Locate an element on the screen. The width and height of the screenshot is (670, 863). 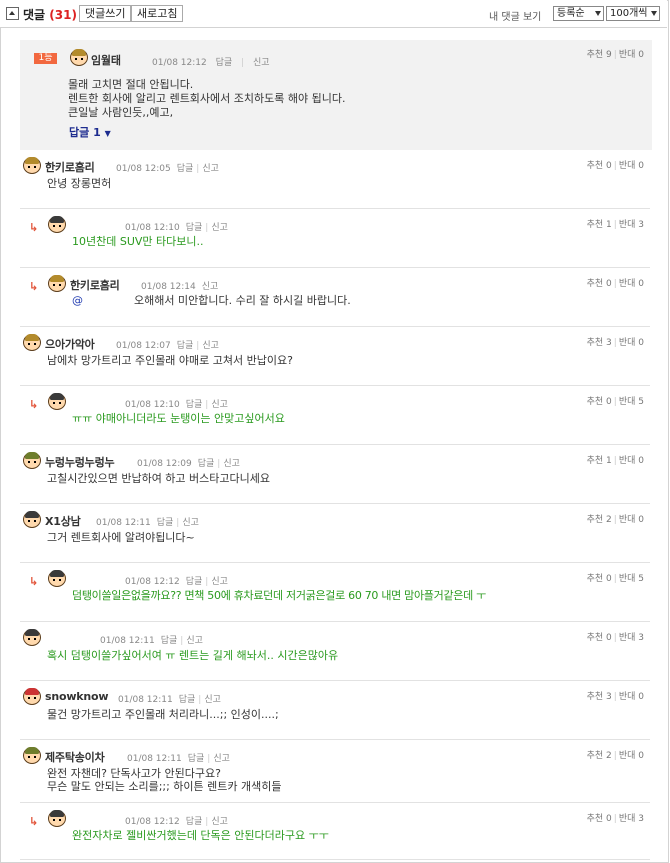
vote-counts: 추천 0 | 반대 5 is located at coordinates (615, 579).